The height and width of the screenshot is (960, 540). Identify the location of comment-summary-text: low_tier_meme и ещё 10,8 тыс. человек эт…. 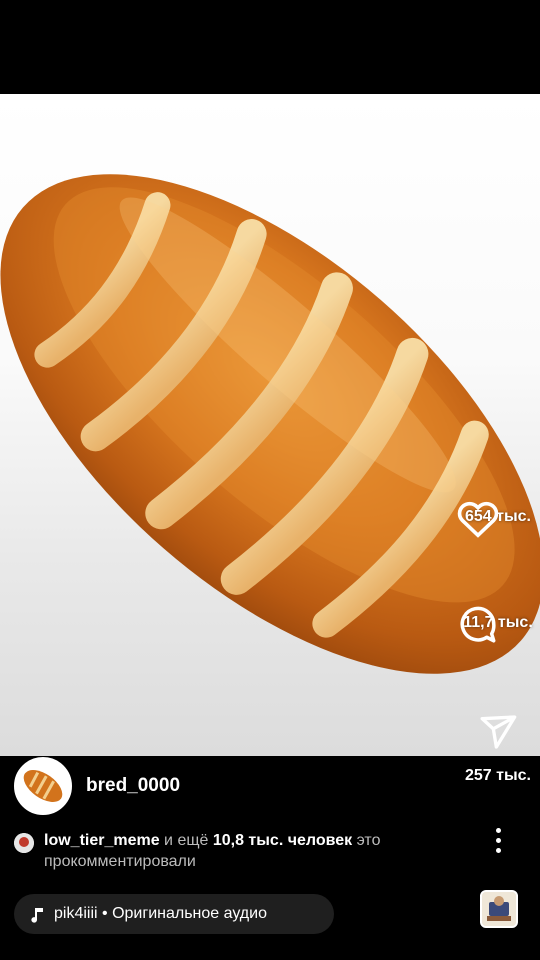
(259, 851).